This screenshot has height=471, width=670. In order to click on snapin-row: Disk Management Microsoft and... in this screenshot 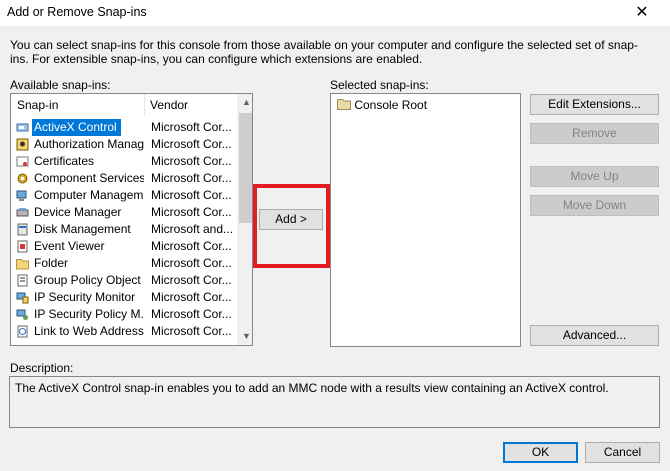, I will do `click(124, 229)`.